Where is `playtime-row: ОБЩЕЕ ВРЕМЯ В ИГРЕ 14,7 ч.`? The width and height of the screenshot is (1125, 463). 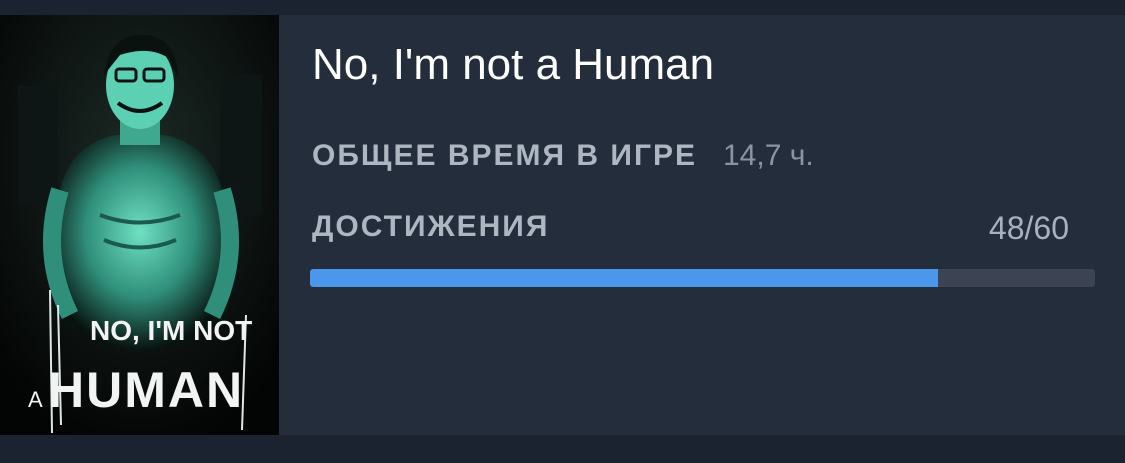
playtime-row: ОБЩЕЕ ВРЕМЯ В ИГРЕ 14,7 ч. is located at coordinates (563, 159).